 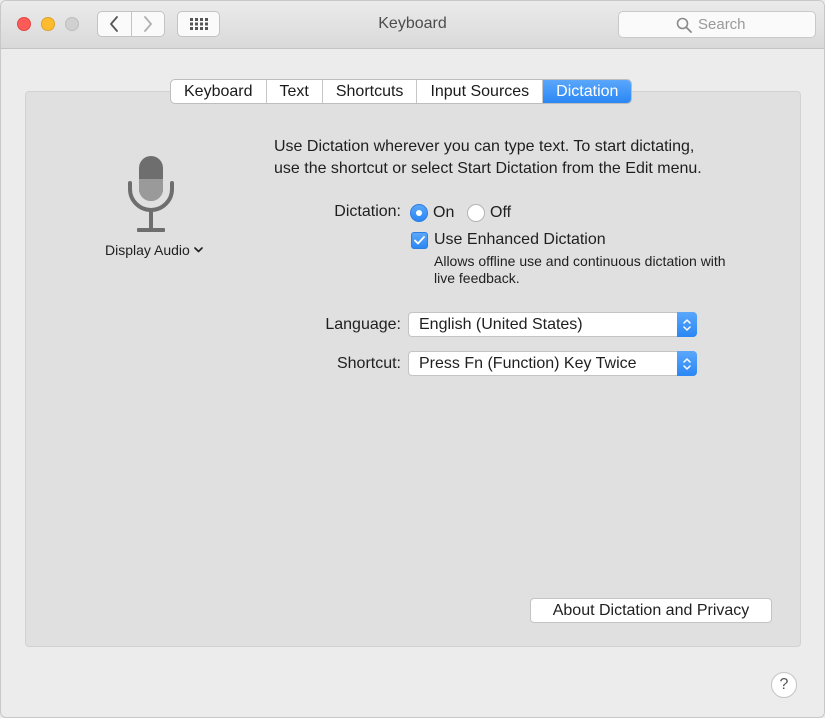 I want to click on enhanced-dictation-label: Use Enhanced Dictation, so click(x=520, y=240).